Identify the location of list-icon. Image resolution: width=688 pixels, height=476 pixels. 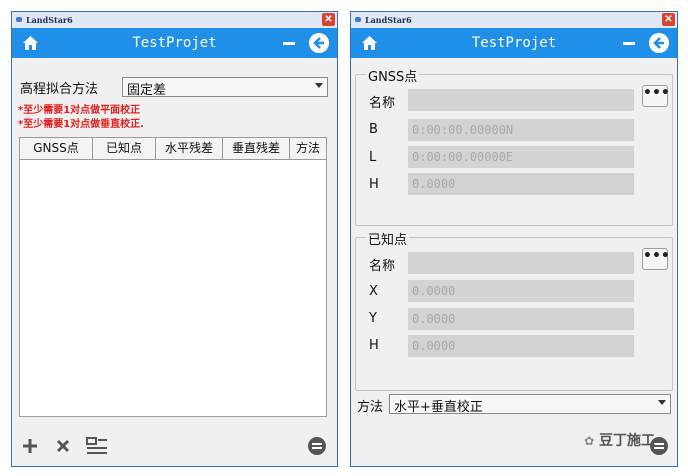
(97, 446).